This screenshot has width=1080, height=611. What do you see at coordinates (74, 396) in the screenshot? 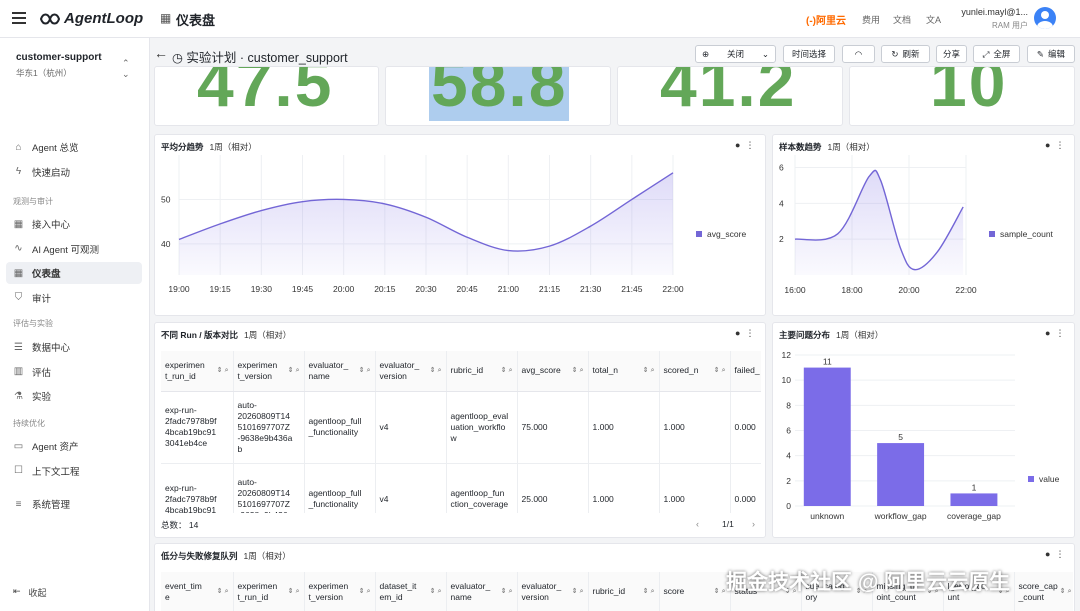
I see `sidebar-item: ⚗ 实验` at bounding box center [74, 396].